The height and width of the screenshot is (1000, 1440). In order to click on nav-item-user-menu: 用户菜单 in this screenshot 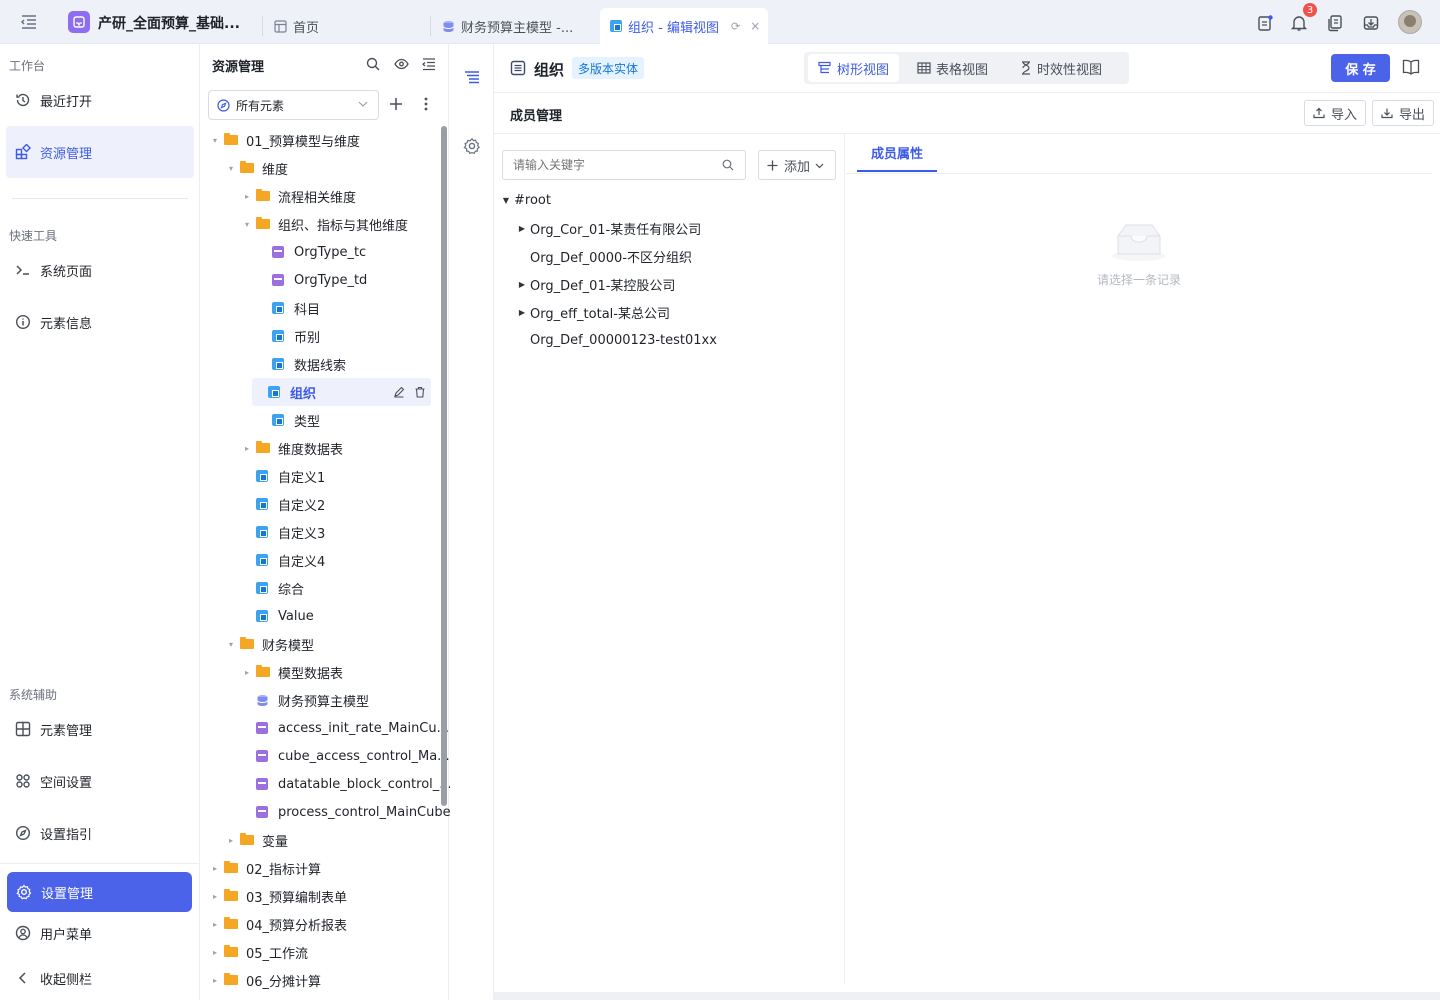, I will do `click(100, 933)`.